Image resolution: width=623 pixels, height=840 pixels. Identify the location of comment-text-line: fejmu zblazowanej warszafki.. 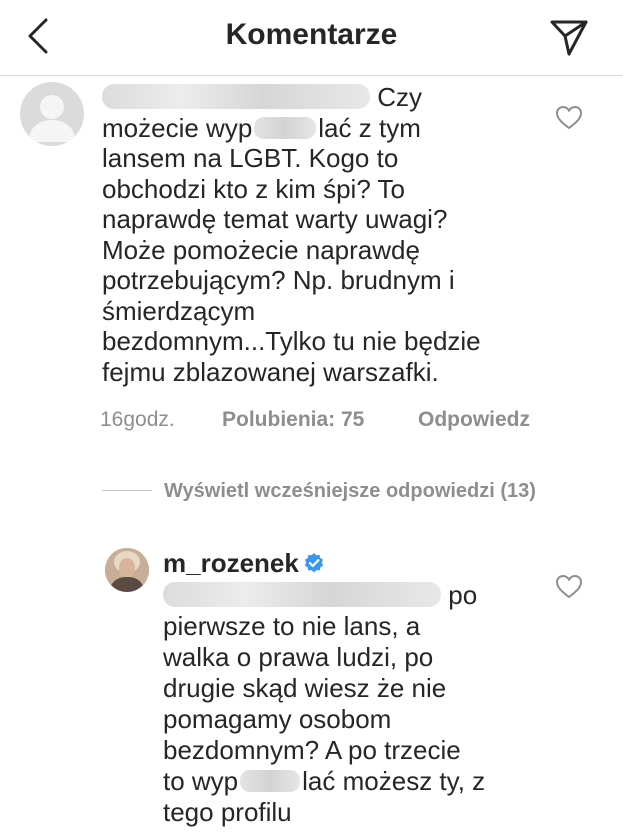
(270, 372).